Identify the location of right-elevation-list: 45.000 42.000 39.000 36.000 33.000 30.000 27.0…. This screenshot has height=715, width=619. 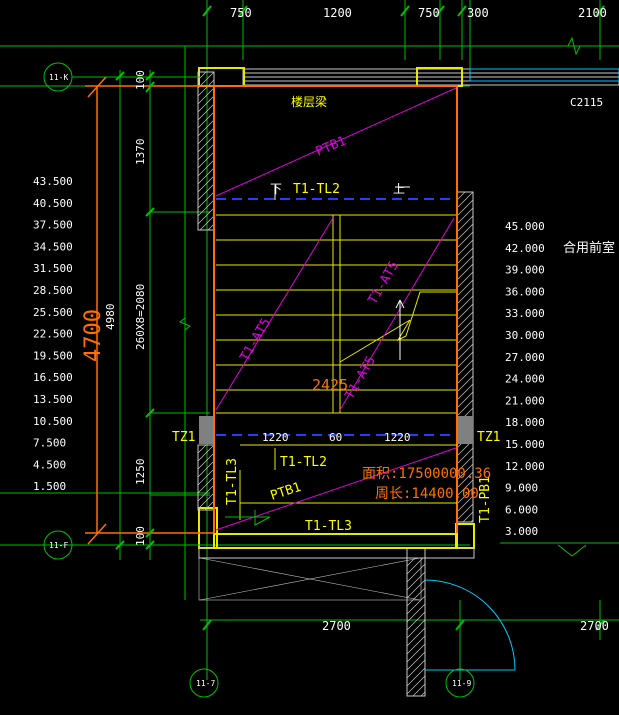
(525, 379).